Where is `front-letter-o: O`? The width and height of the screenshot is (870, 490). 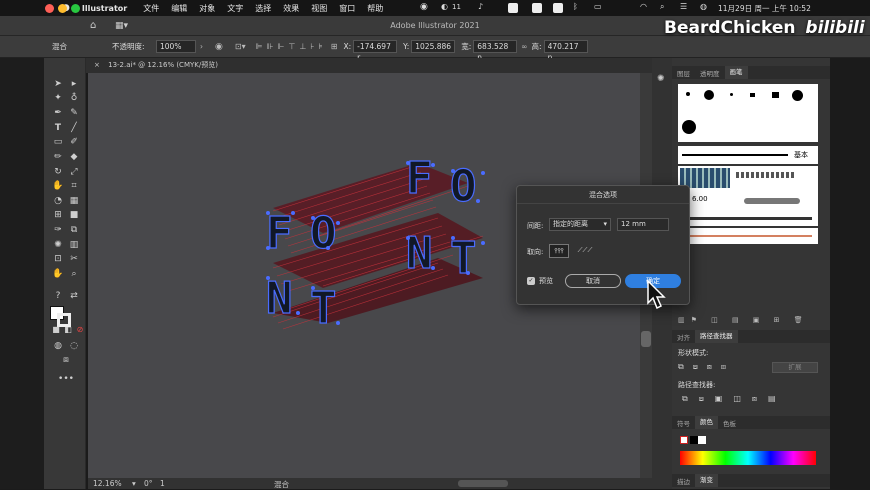 front-letter-o: O is located at coordinates (323, 233).